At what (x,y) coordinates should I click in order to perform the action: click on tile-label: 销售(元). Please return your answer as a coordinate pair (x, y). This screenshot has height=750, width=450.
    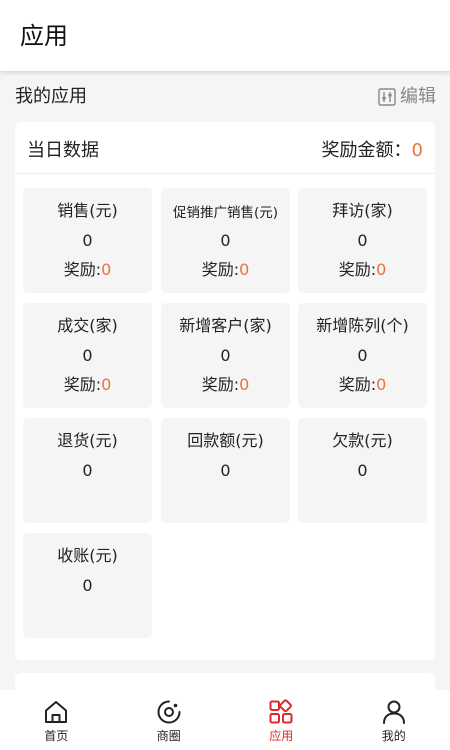
    Looking at the image, I should click on (87, 210).